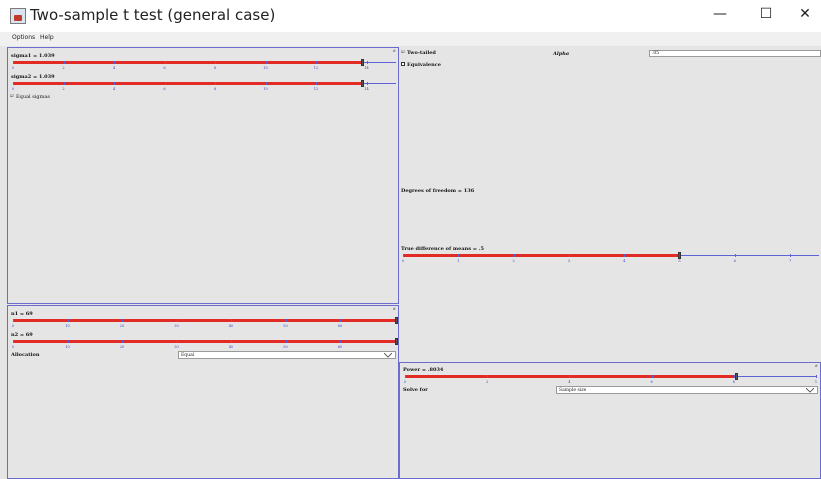 The height and width of the screenshot is (479, 821). What do you see at coordinates (204, 323) in the screenshot?
I see `n1-slider: 0 10 20 30 40 50 60` at bounding box center [204, 323].